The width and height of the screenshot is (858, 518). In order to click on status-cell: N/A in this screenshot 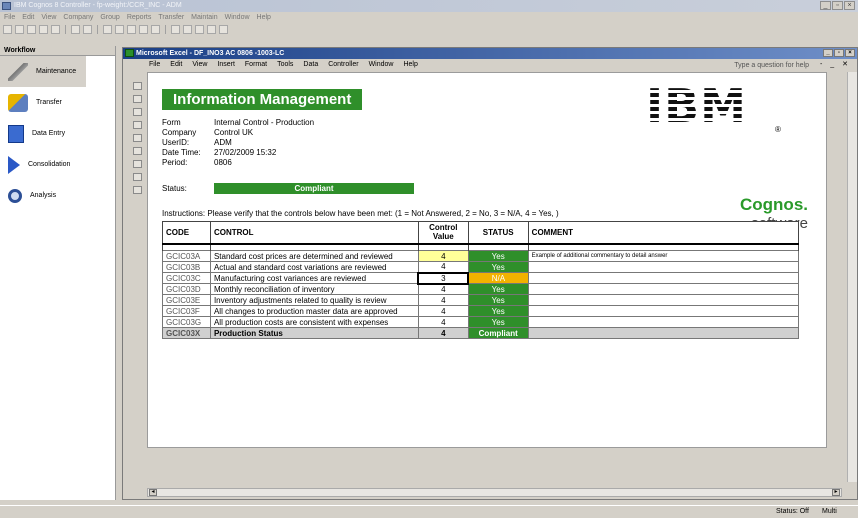, I will do `click(498, 278)`.